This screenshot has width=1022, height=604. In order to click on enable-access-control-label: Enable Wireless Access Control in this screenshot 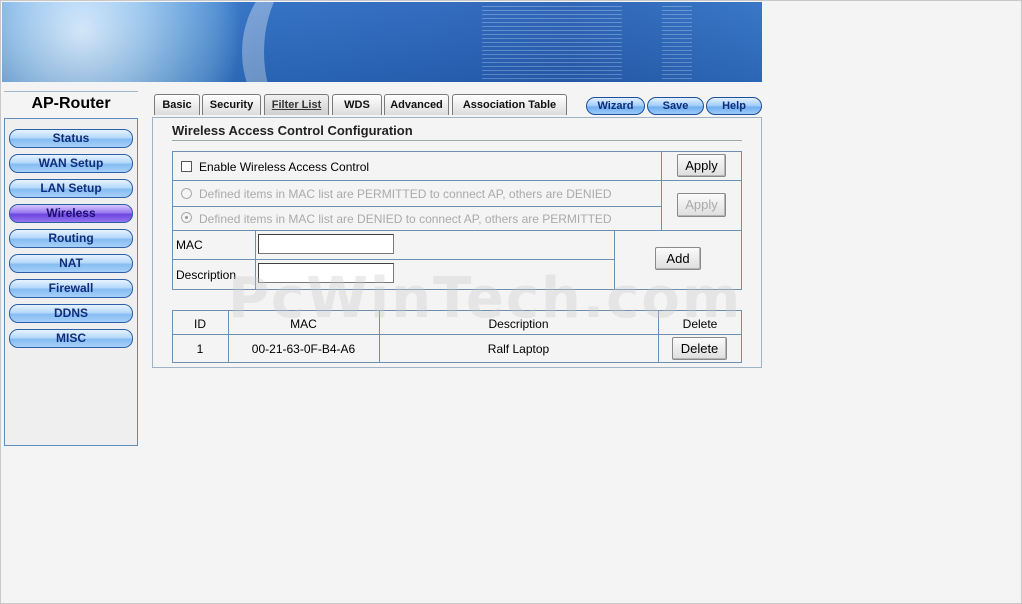, I will do `click(284, 167)`.